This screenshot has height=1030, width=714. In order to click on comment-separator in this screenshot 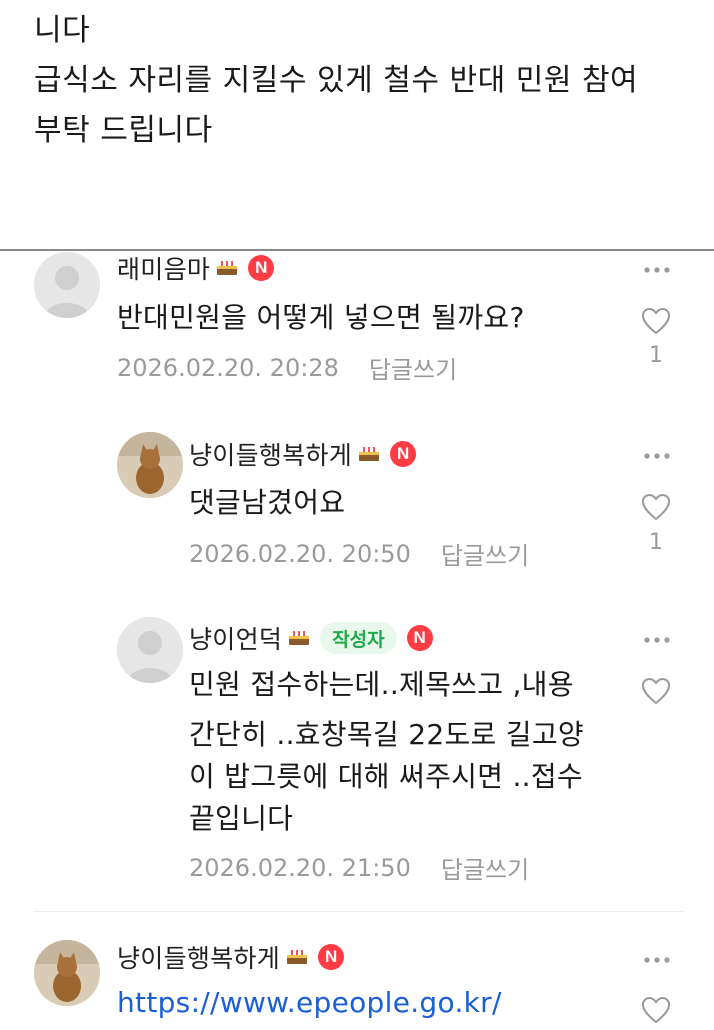, I will do `click(359, 911)`.